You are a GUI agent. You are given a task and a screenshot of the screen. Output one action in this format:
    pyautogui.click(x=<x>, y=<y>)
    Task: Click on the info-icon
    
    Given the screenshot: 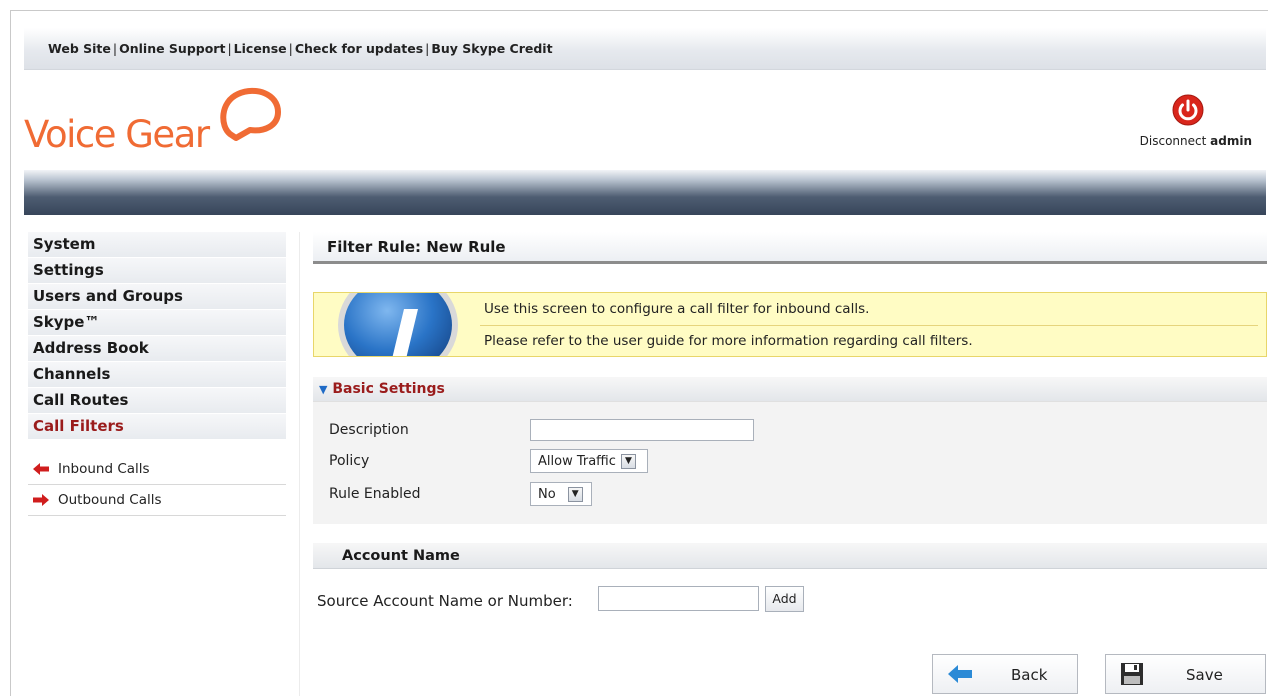 What is the action you would take?
    pyautogui.click(x=398, y=324)
    